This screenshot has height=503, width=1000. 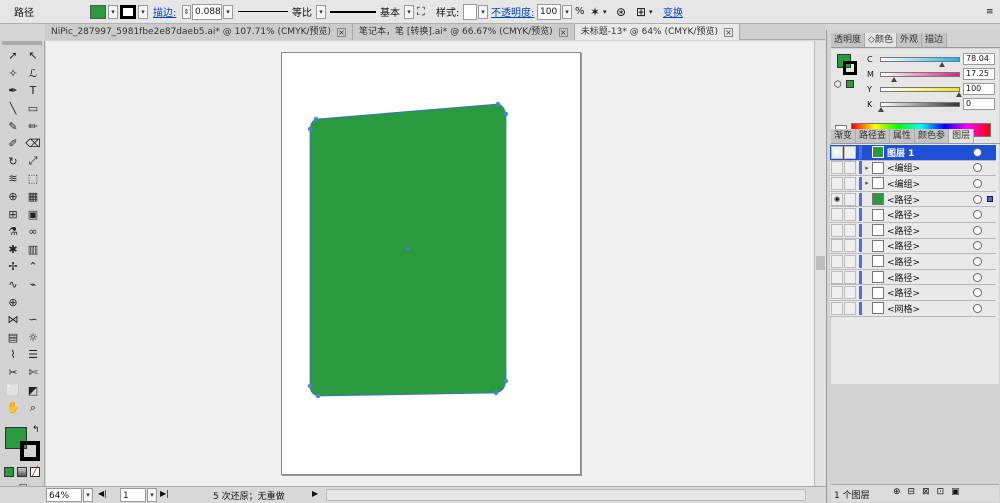 I want to click on artboard-number-input: 1, so click(x=133, y=495).